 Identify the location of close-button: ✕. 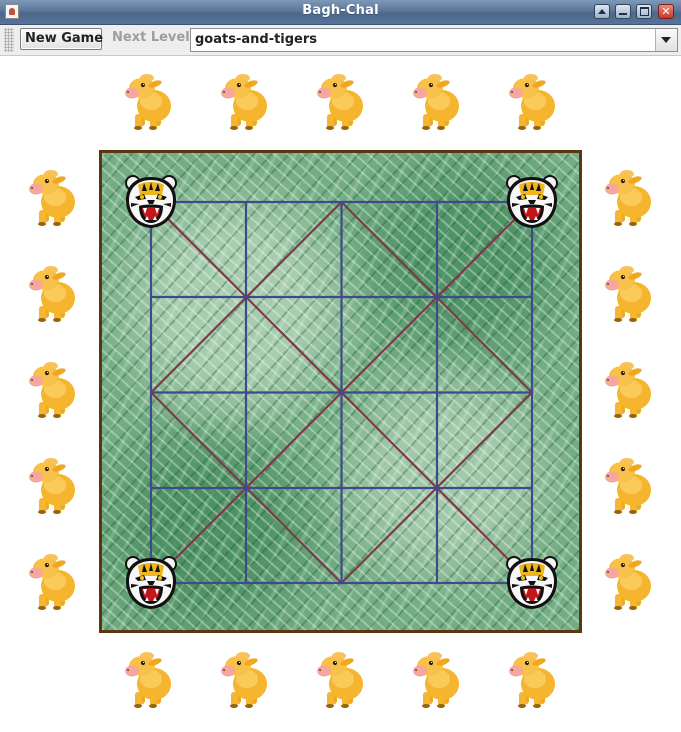
(666, 11).